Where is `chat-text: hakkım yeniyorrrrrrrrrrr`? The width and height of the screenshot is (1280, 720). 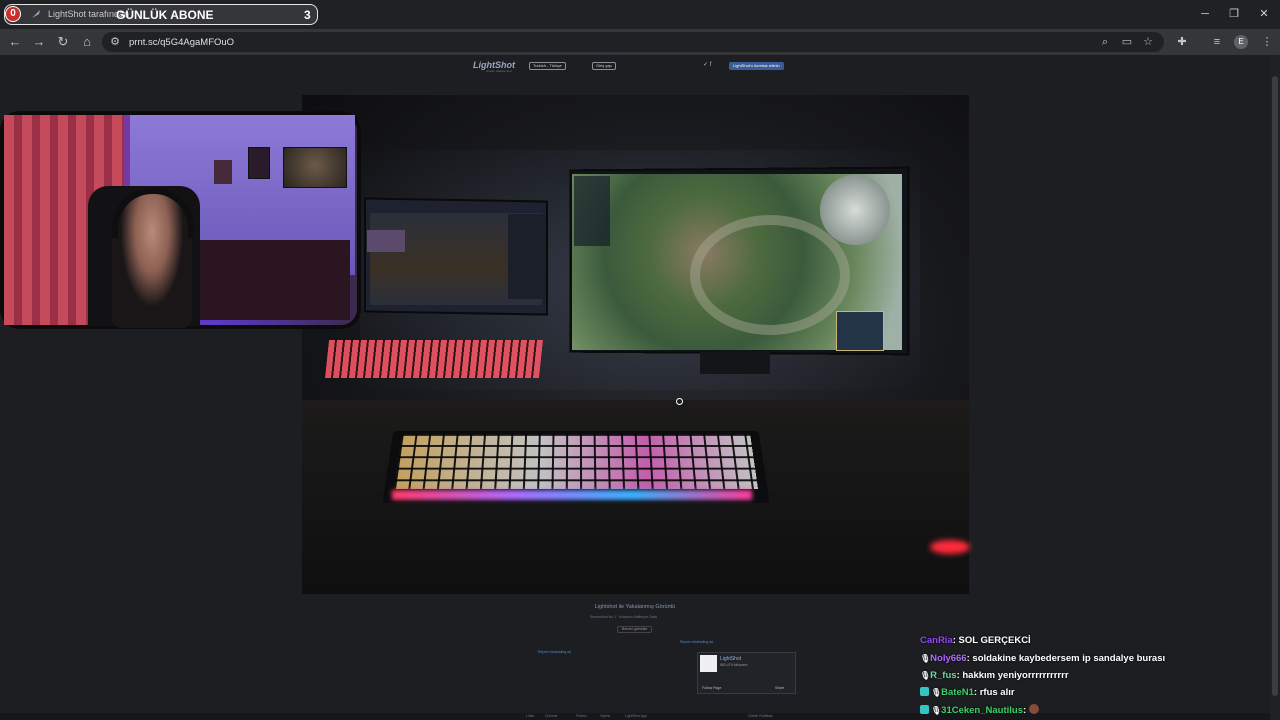
chat-text: hakkım yeniyorrrrrrrrrrr is located at coordinates (1015, 675).